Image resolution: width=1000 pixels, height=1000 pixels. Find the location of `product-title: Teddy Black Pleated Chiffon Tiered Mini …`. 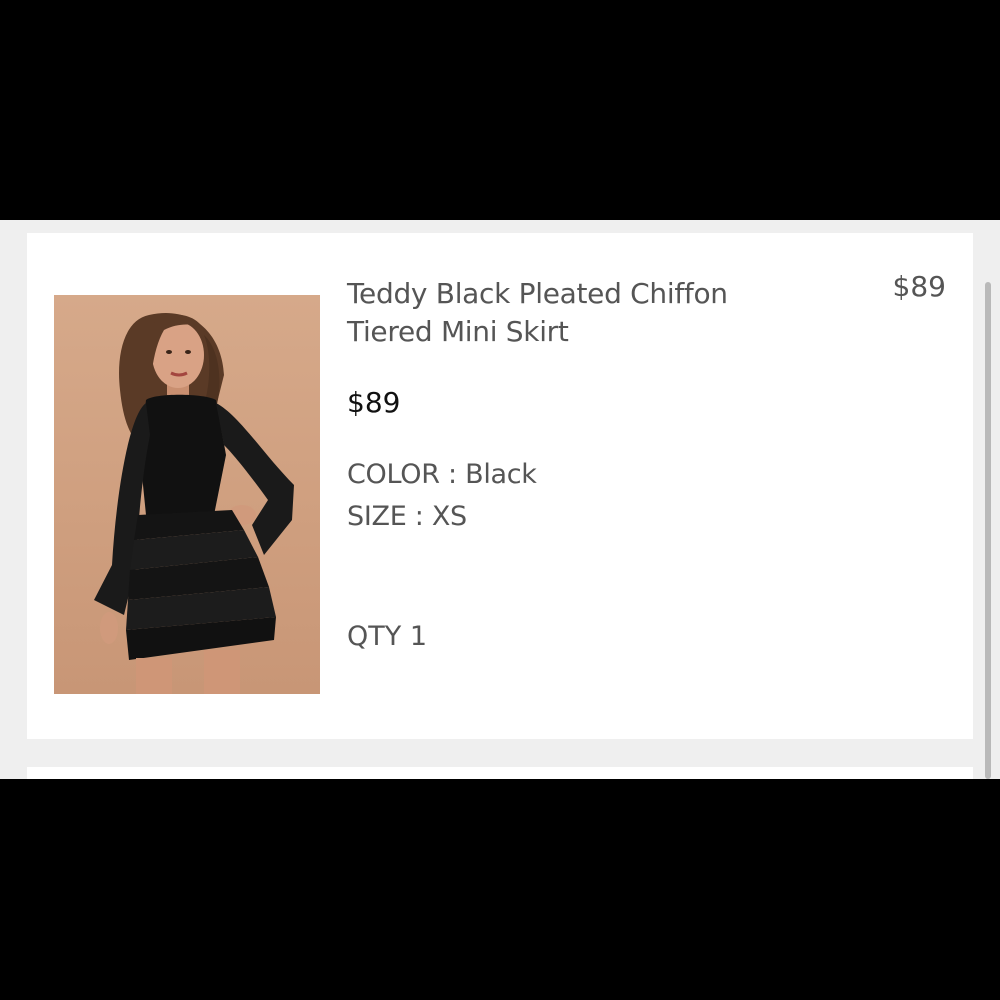

product-title: Teddy Black Pleated Chiffon Tiered Mini … is located at coordinates (582, 313).